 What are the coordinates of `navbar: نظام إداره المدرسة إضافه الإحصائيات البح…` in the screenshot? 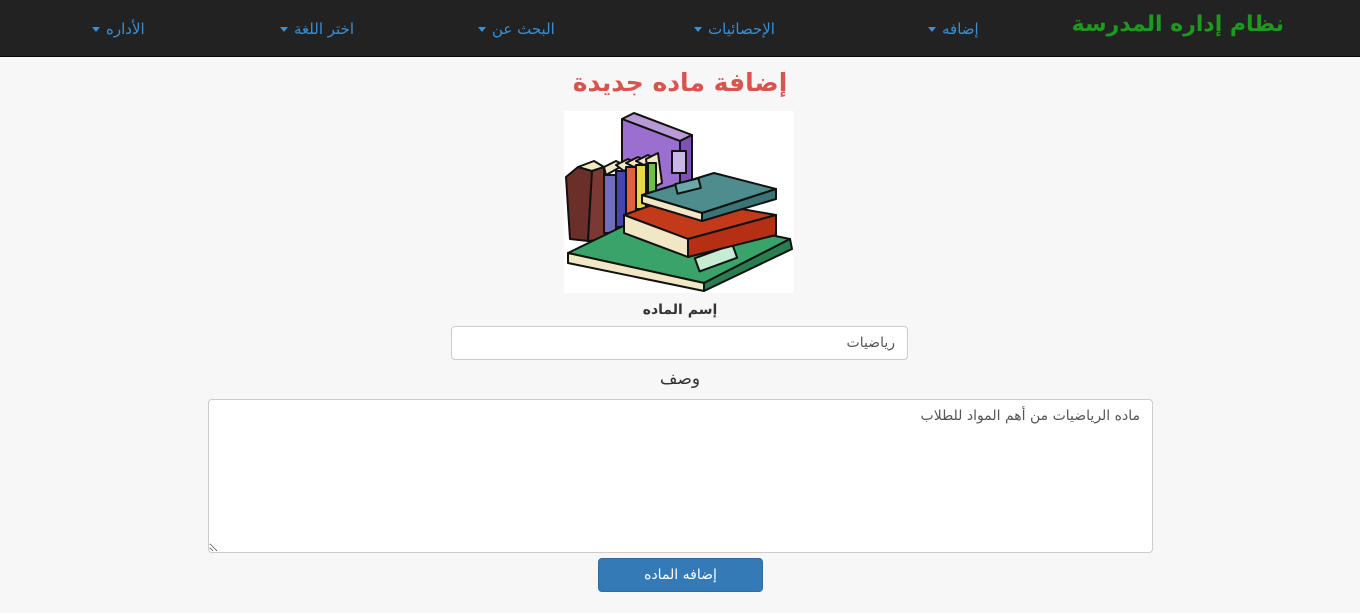 It's located at (680, 28).